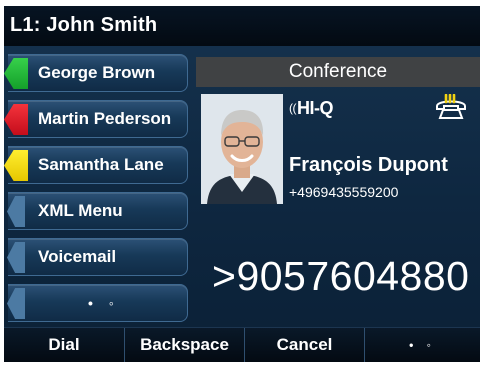 This screenshot has height=365, width=484. What do you see at coordinates (305, 345) in the screenshot?
I see `cancel-button: Cancel` at bounding box center [305, 345].